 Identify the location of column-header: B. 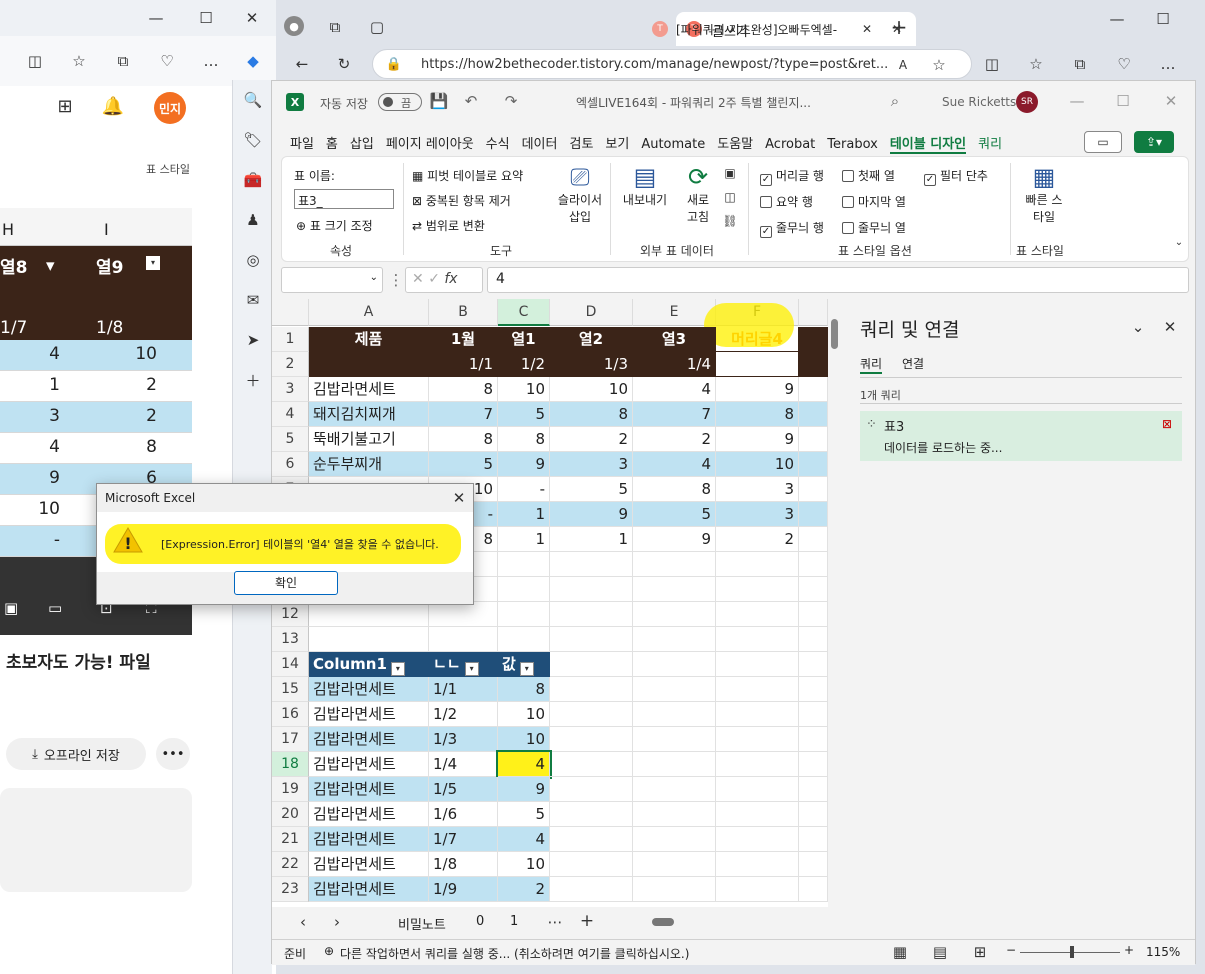
(463, 312).